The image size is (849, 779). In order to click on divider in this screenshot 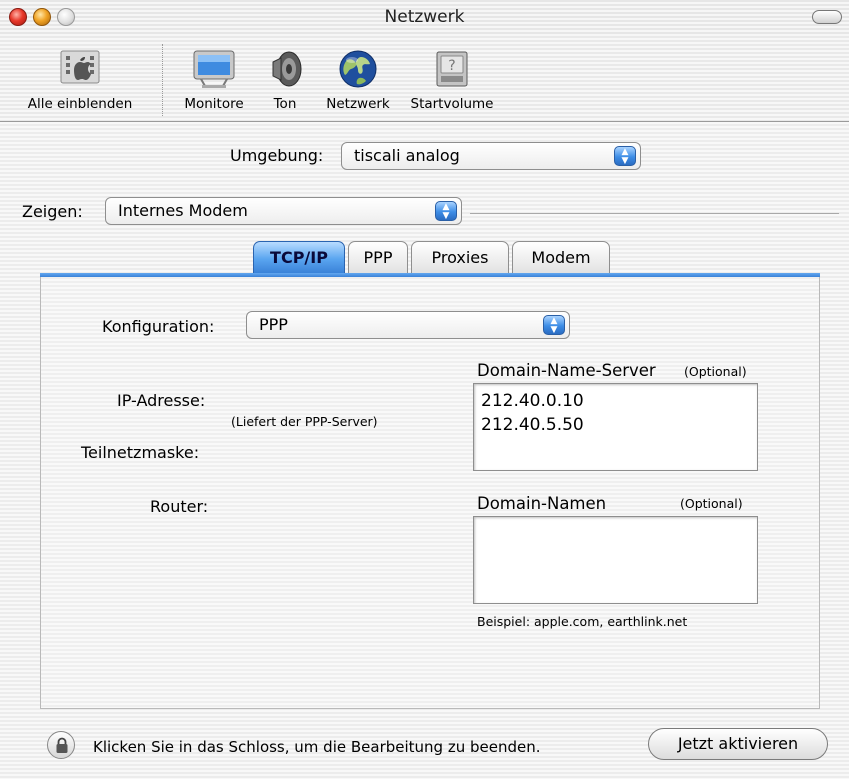, I will do `click(654, 213)`.